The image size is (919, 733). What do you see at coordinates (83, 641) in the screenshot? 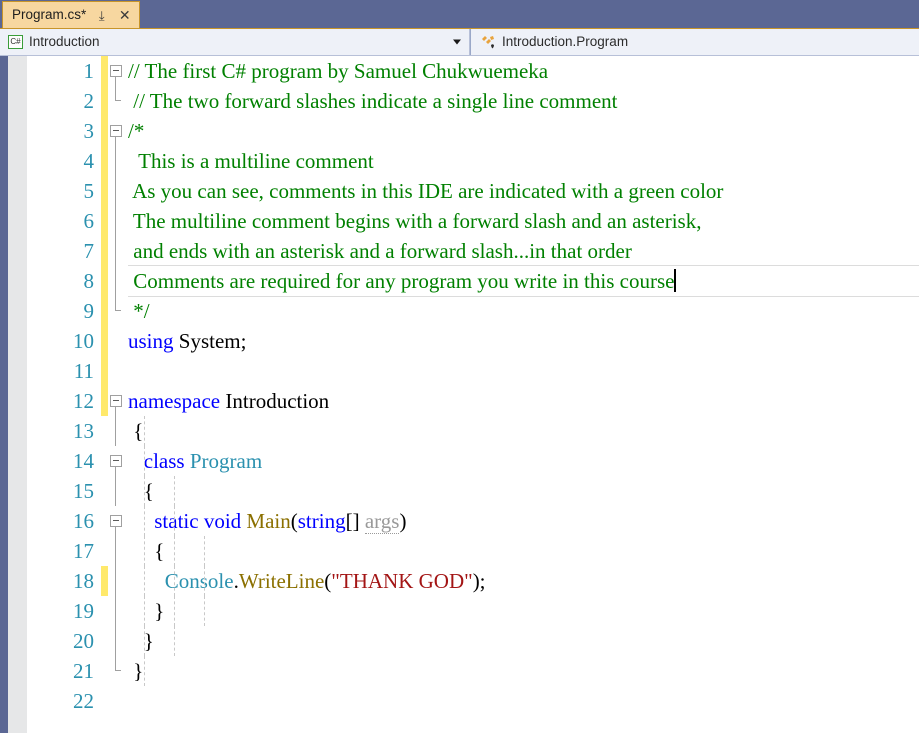
I see `line-number: 20` at bounding box center [83, 641].